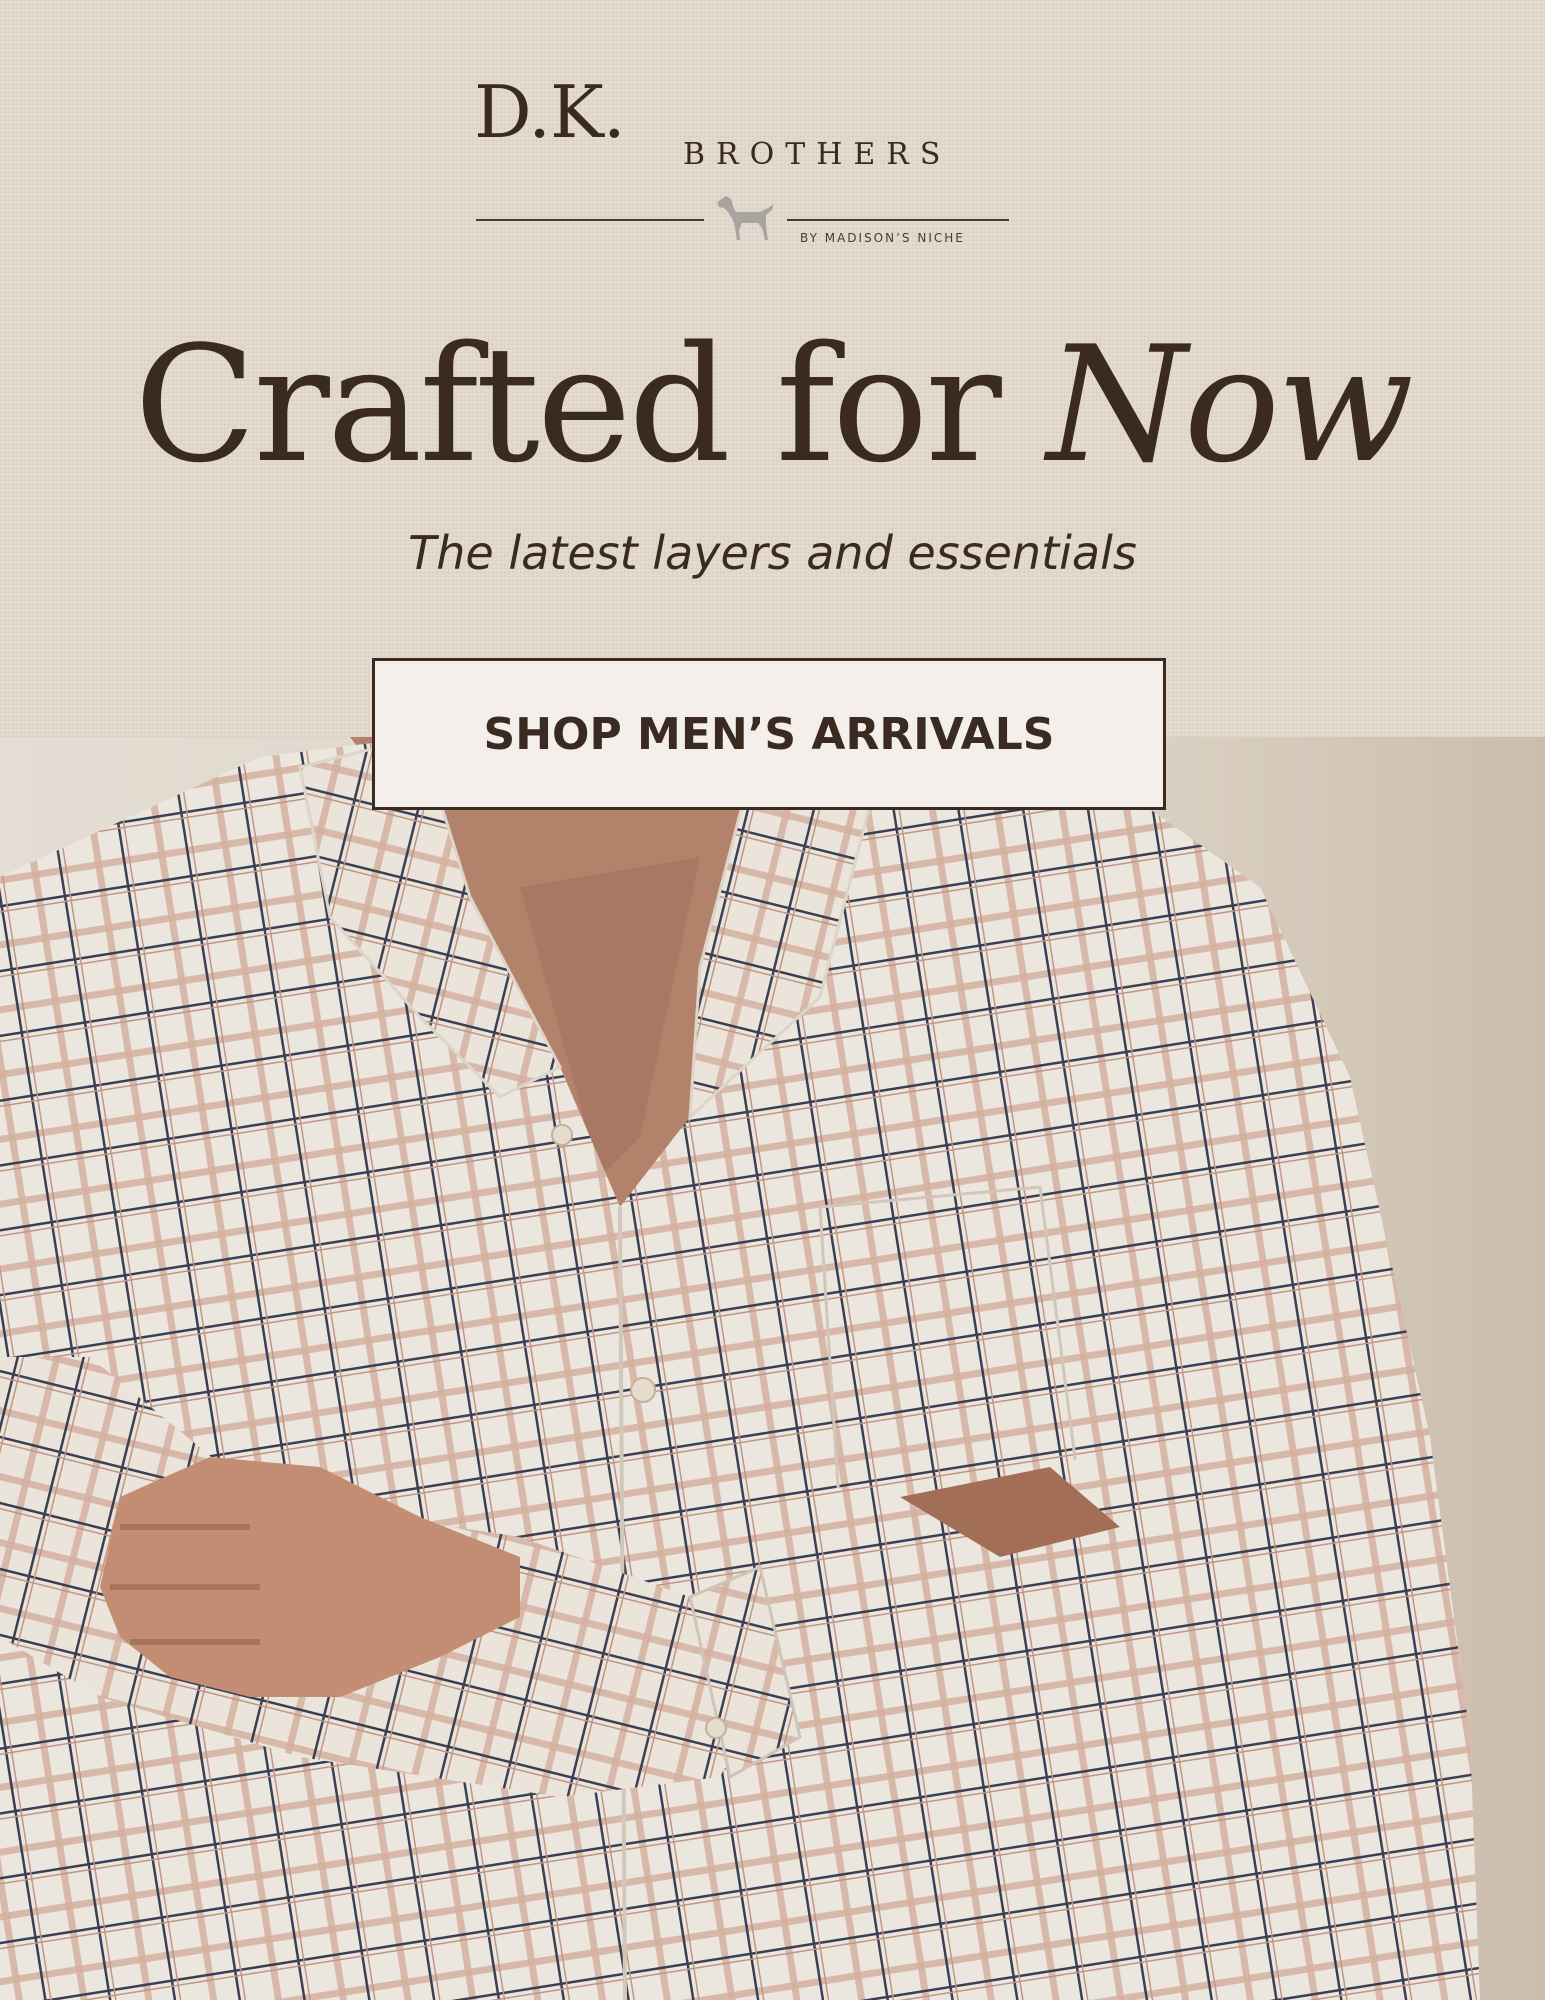 This screenshot has width=1545, height=2000. What do you see at coordinates (590, 404) in the screenshot?
I see `headline-regular: Crafted for` at bounding box center [590, 404].